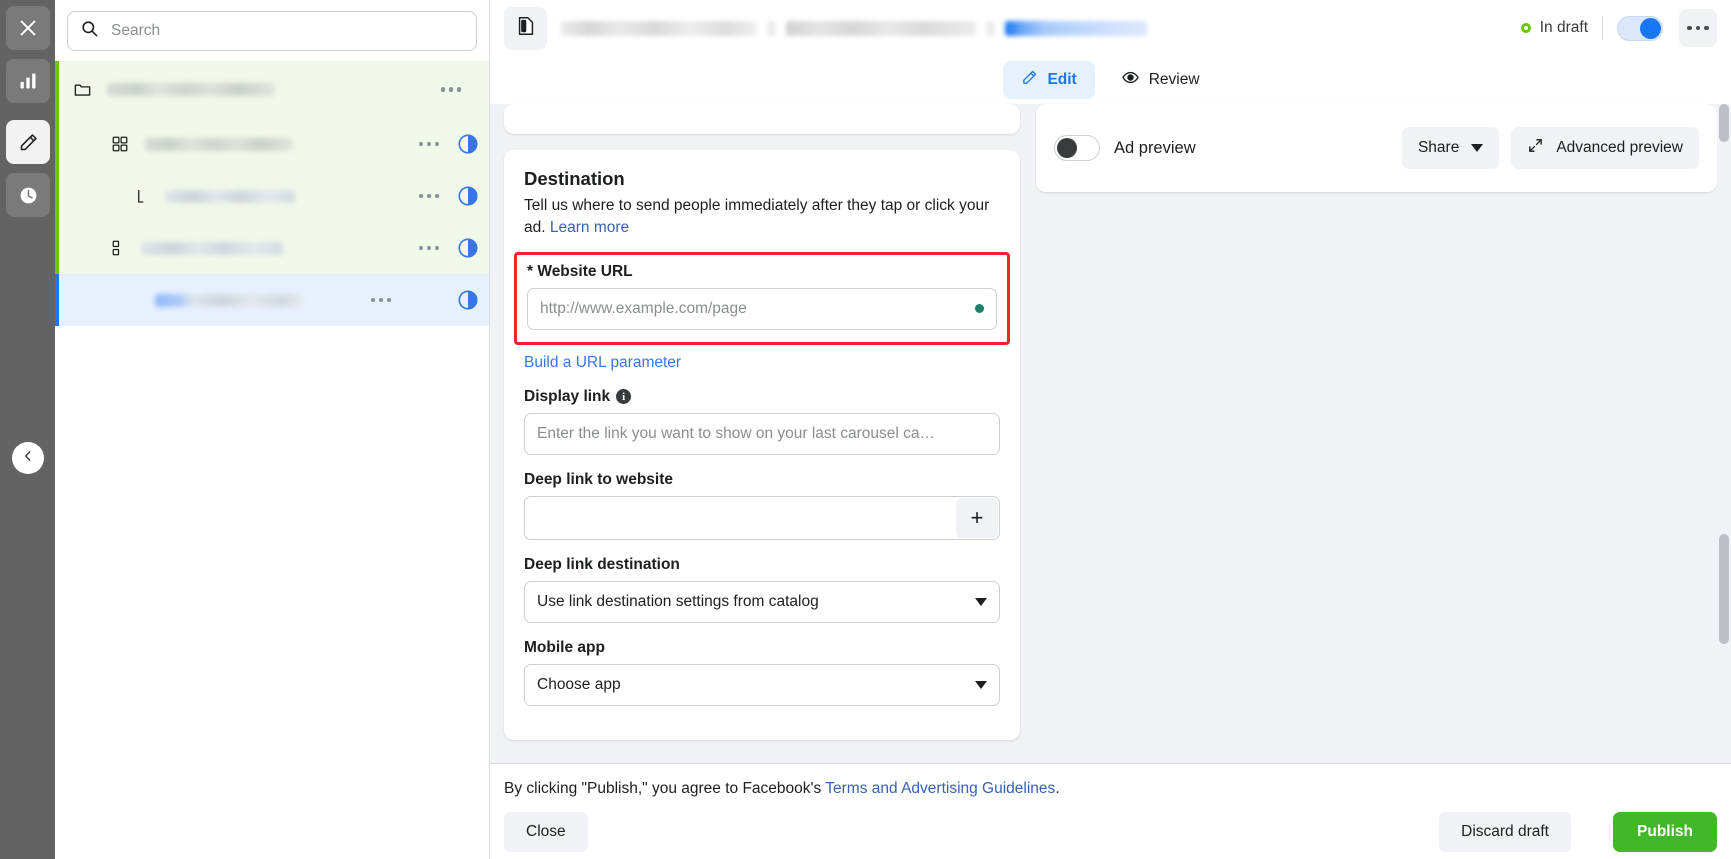  What do you see at coordinates (1505, 832) in the screenshot?
I see `discard-draft-button: Discard draft` at bounding box center [1505, 832].